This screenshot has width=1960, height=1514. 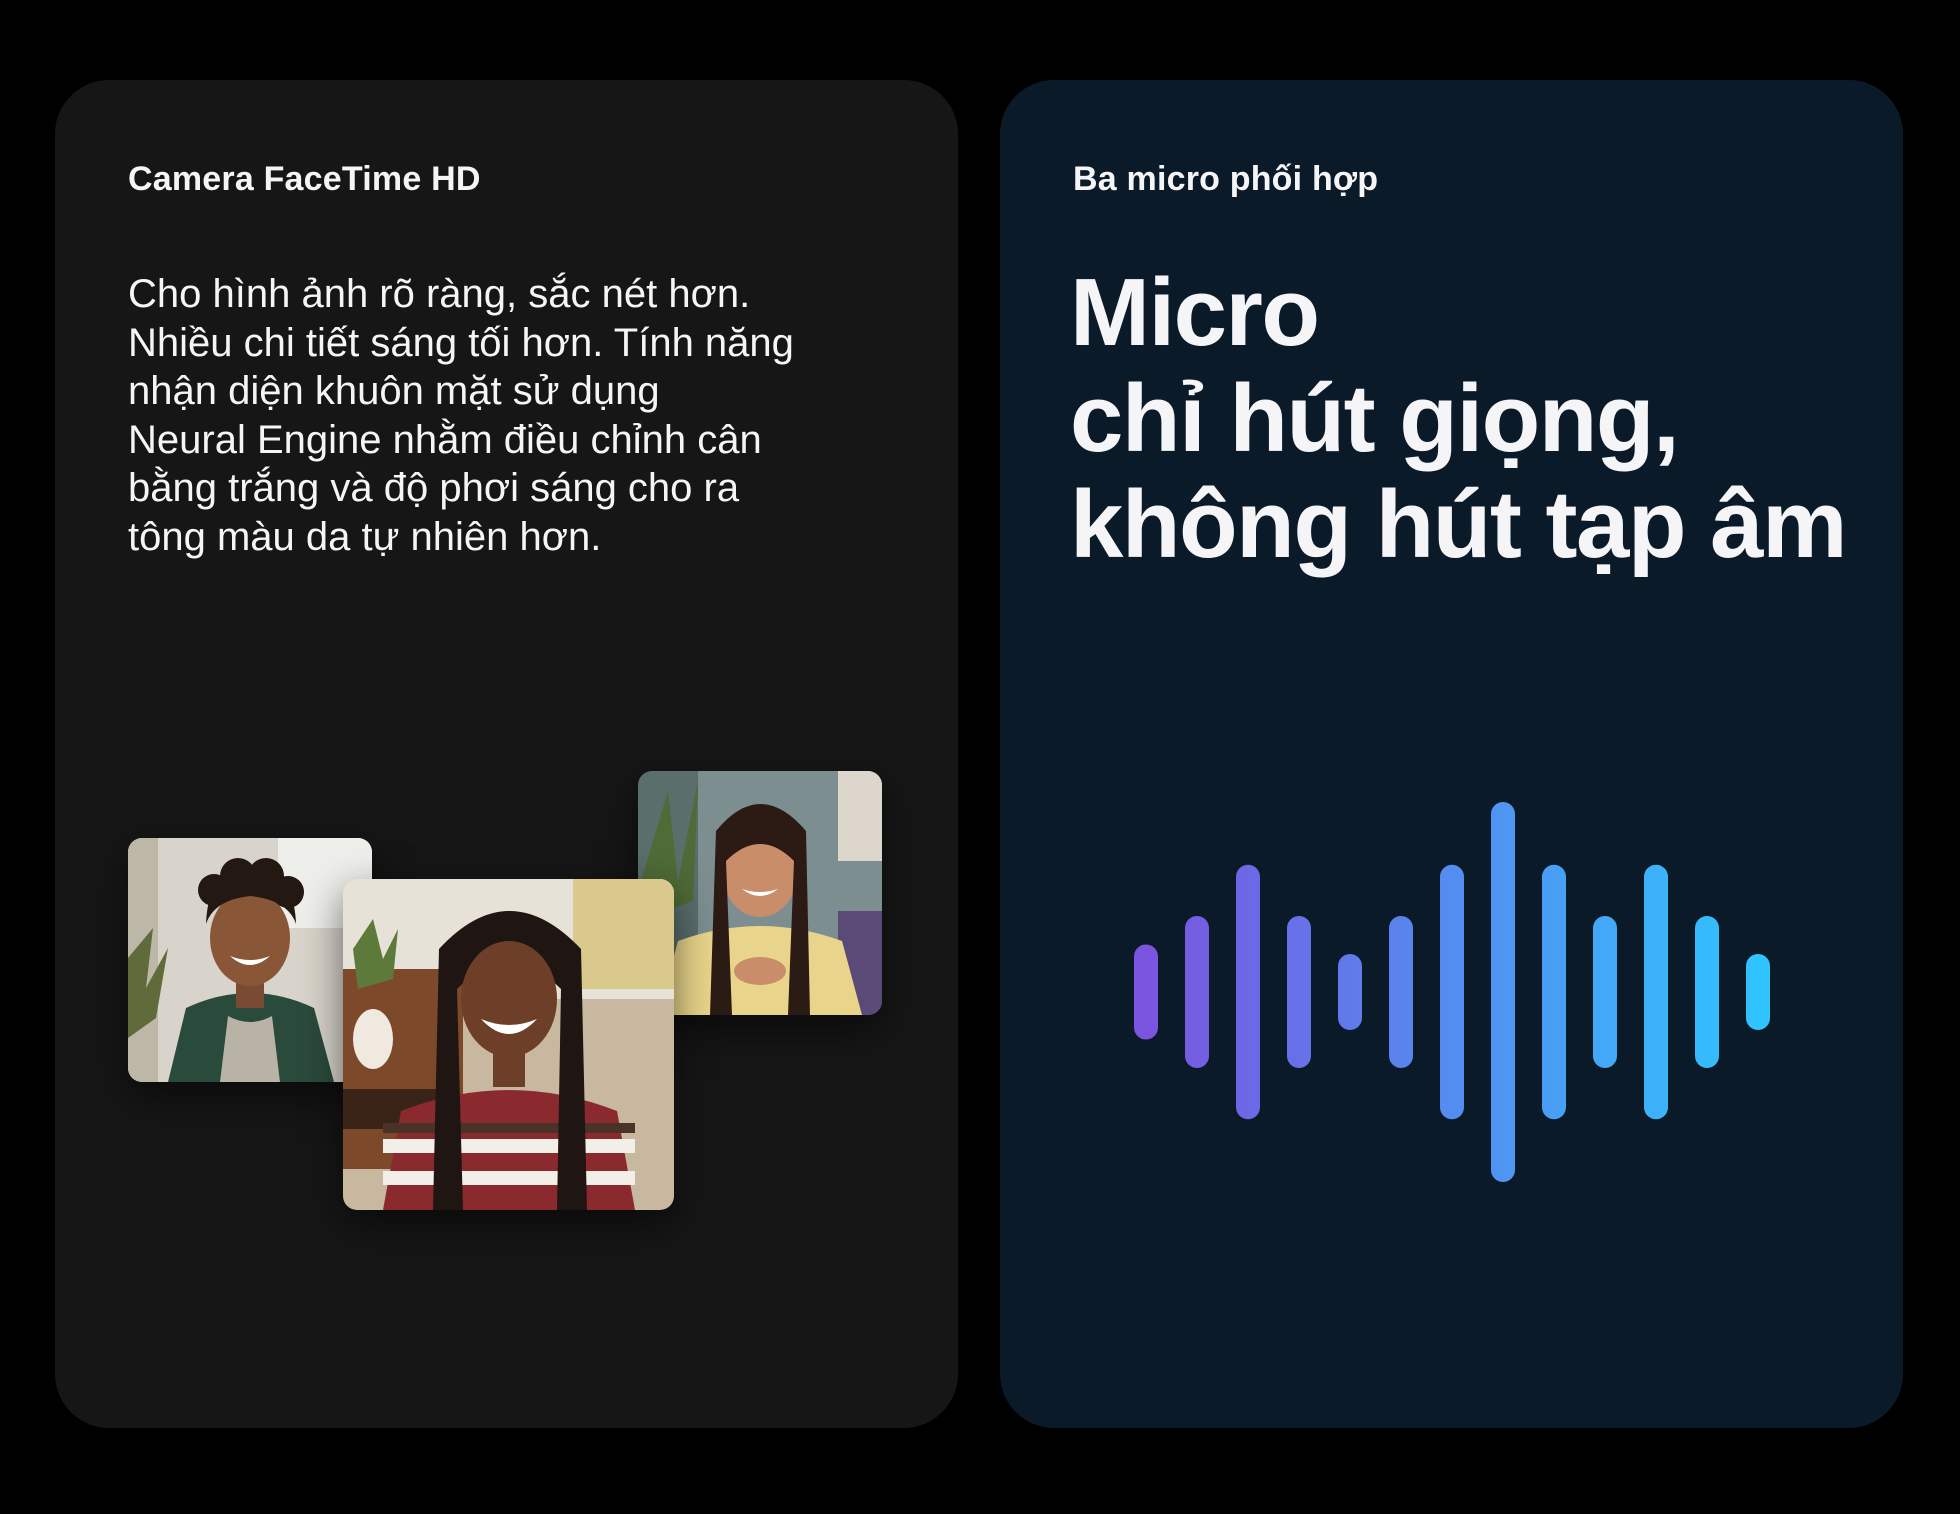 What do you see at coordinates (445, 439) in the screenshot?
I see `body-line: Neural Engine nhằm điều chỉnh cân` at bounding box center [445, 439].